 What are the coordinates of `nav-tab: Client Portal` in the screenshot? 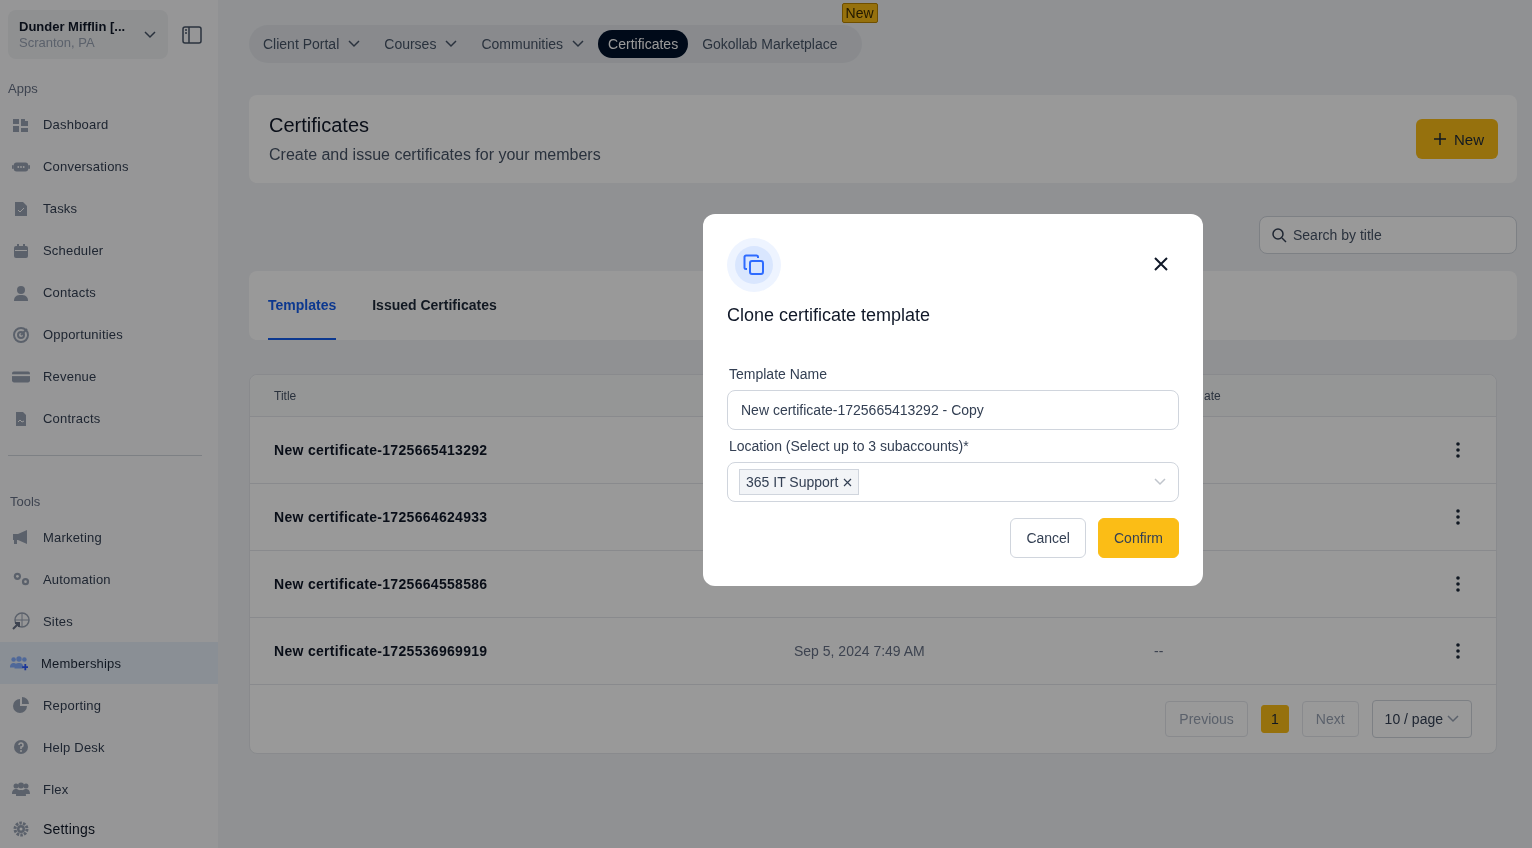 It's located at (312, 44).